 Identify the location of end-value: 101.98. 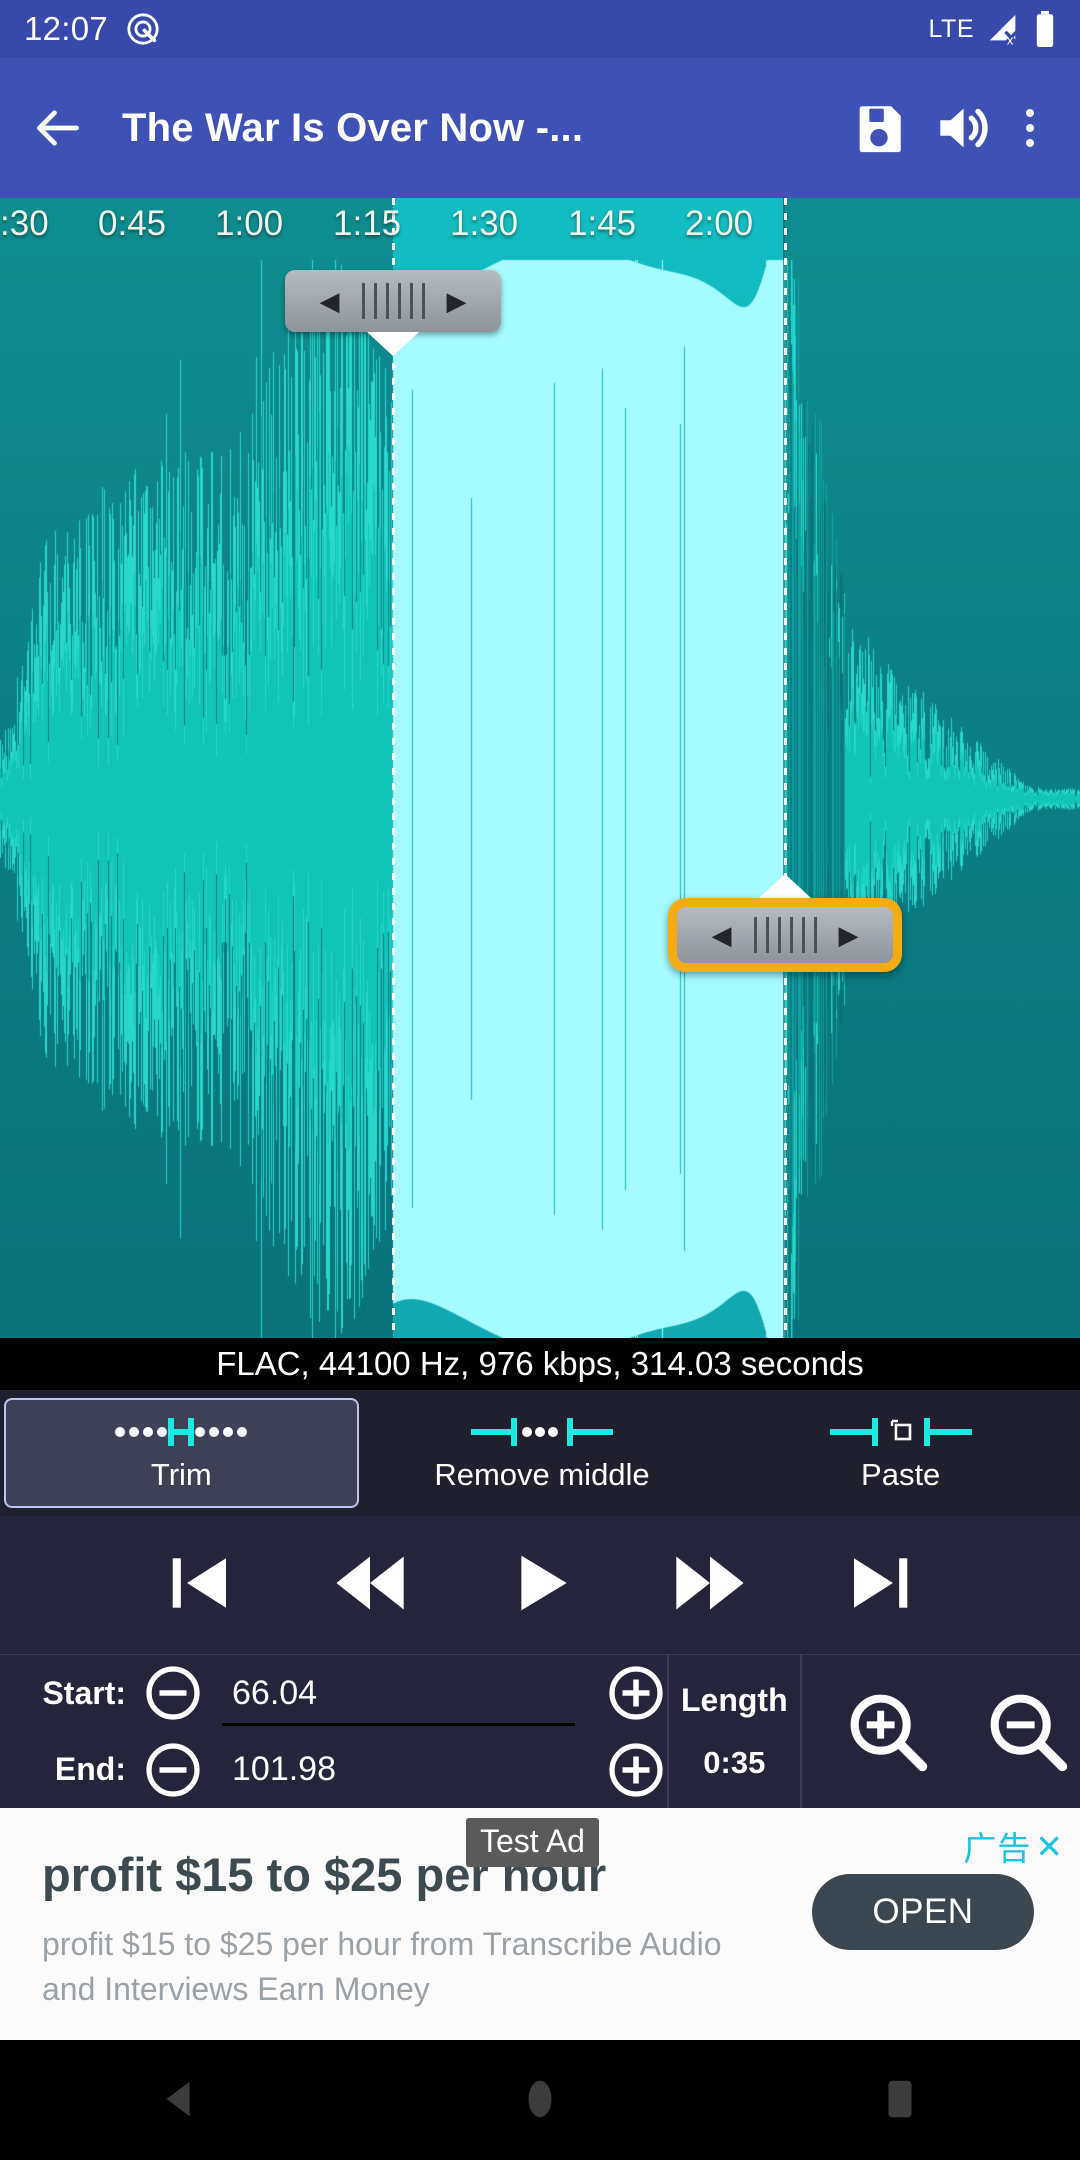
(404, 1769).